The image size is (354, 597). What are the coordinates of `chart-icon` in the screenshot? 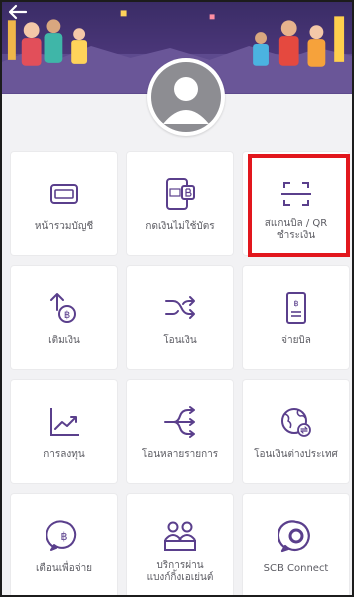 It's located at (64, 422).